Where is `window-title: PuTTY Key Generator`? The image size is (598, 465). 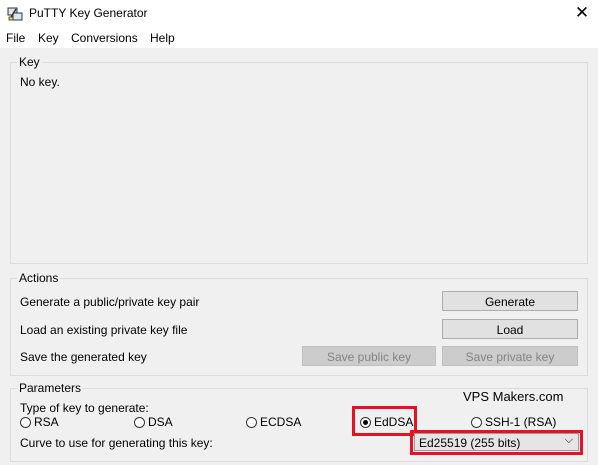 window-title: PuTTY Key Generator is located at coordinates (88, 13).